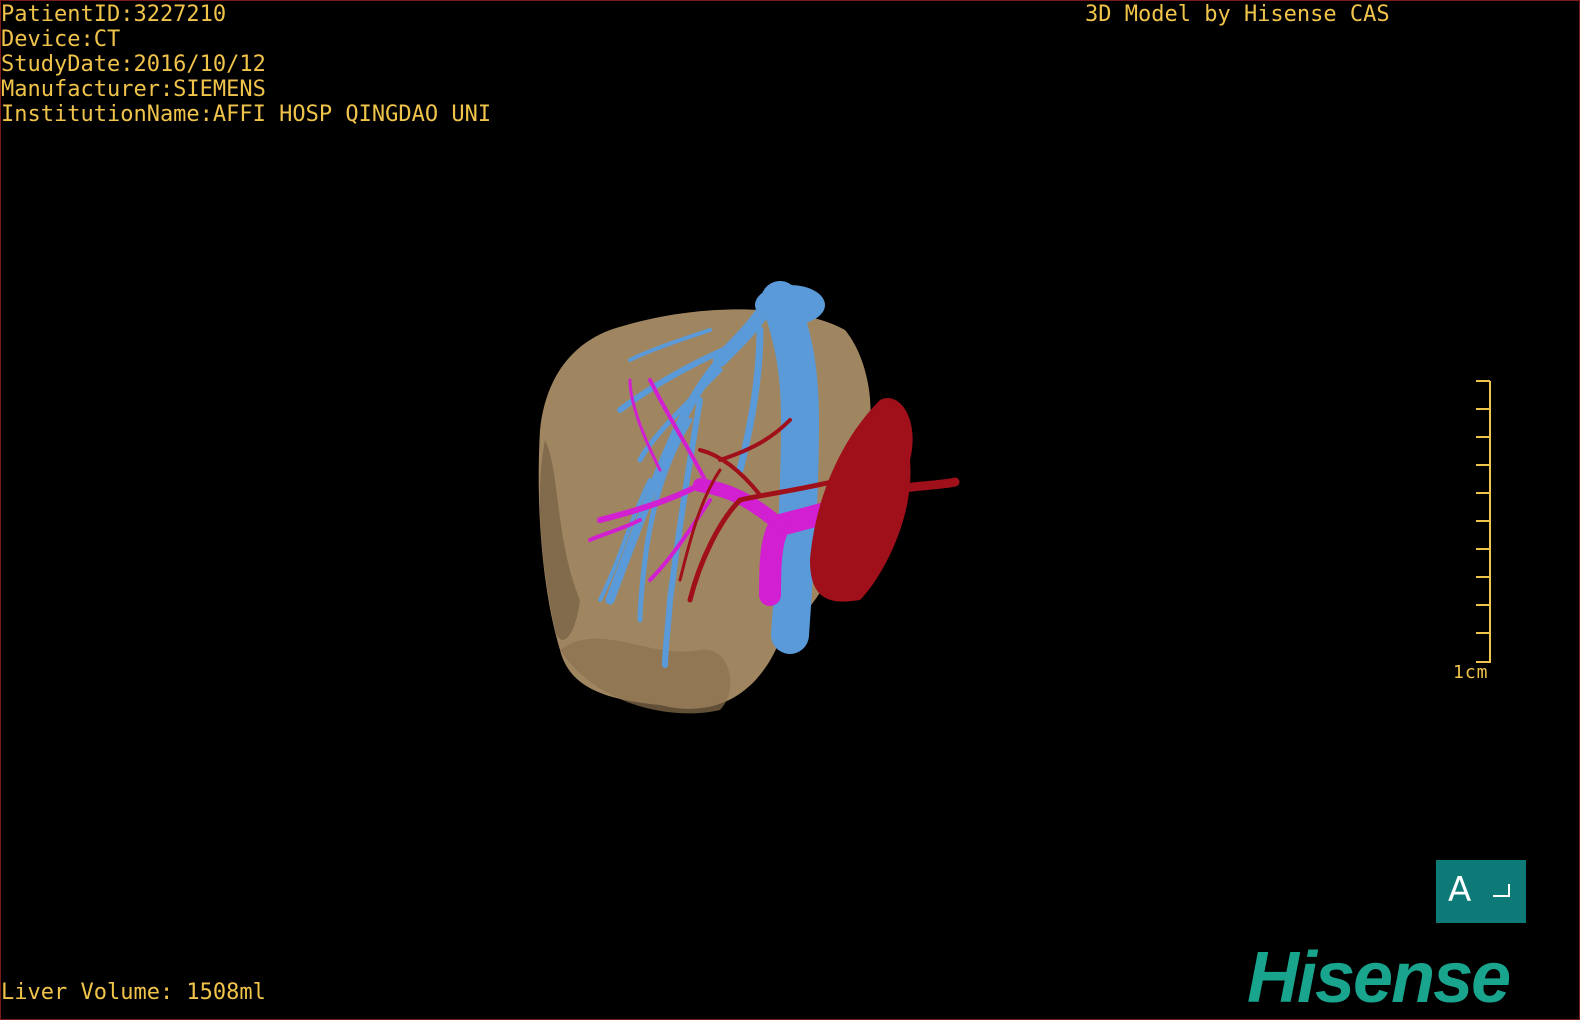  Describe the element at coordinates (1483, 521) in the screenshot. I see `scale-bar` at that location.